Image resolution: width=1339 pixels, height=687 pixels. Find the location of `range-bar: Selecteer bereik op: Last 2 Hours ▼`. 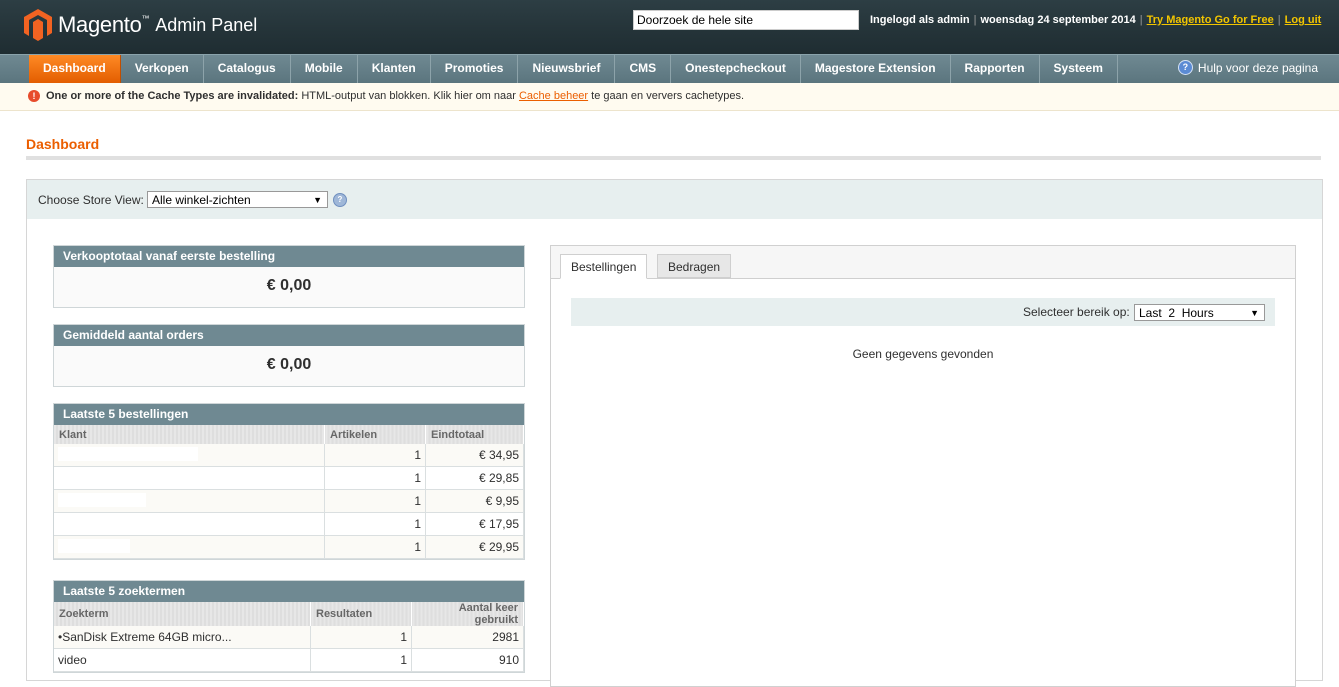

range-bar: Selecteer bereik op: Last 2 Hours ▼ is located at coordinates (923, 312).